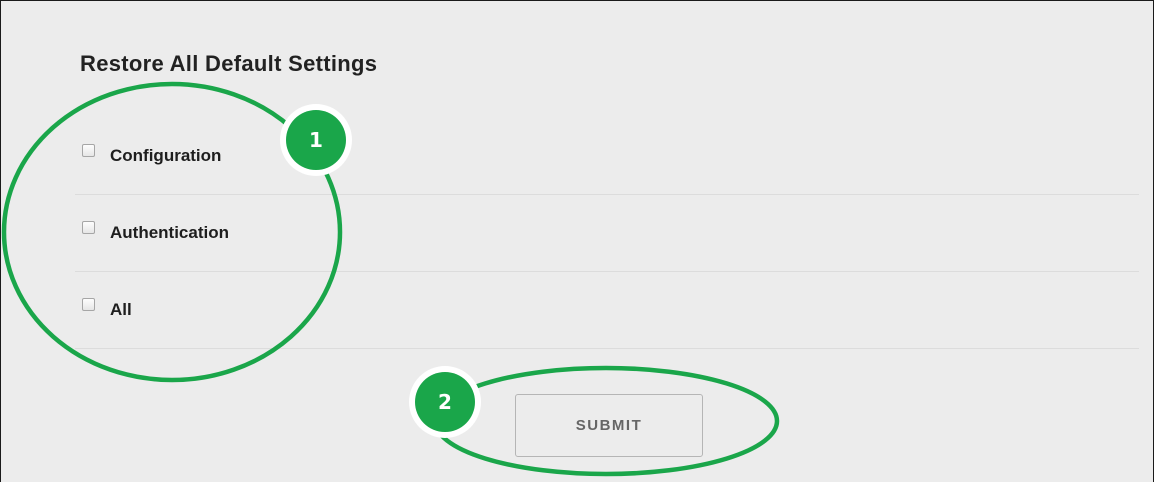 The width and height of the screenshot is (1154, 483). What do you see at coordinates (88, 150) in the screenshot?
I see `configuration-checkbox` at bounding box center [88, 150].